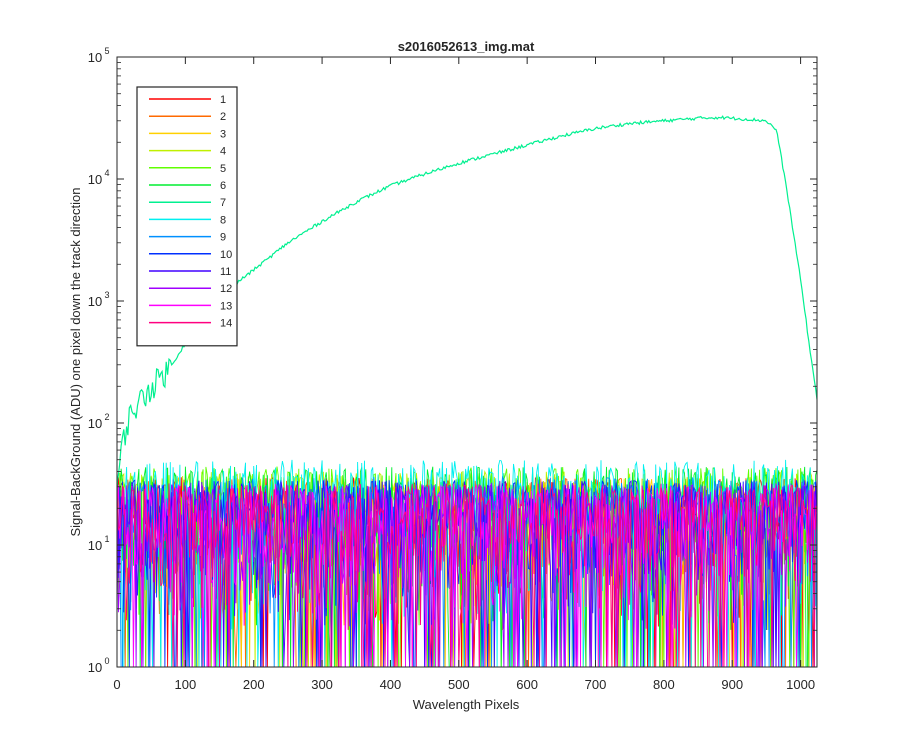 Image resolution: width=900 pixels, height=750 pixels. I want to click on y-tick-label-exponent: 5, so click(106, 51).